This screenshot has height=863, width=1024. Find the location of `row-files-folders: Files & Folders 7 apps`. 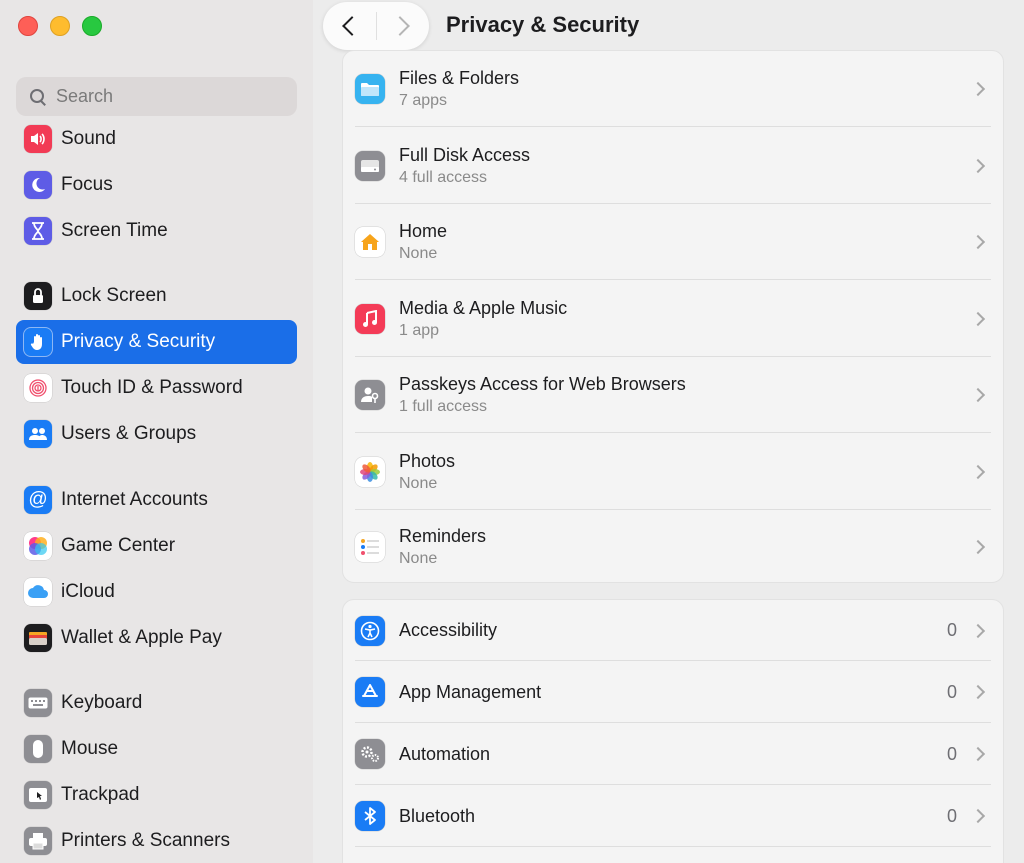

row-files-folders: Files & Folders 7 apps is located at coordinates (673, 89).